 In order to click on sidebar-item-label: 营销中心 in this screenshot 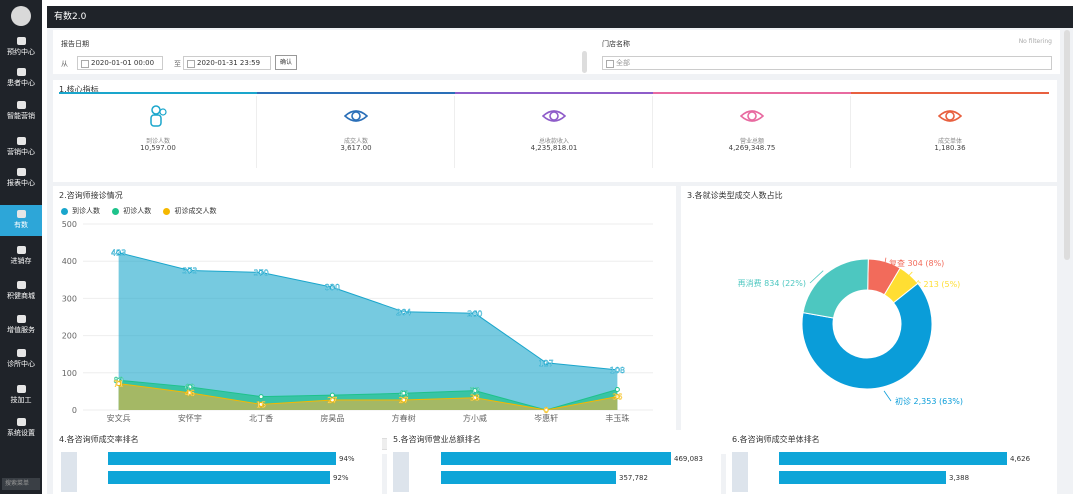, I will do `click(21, 152)`.